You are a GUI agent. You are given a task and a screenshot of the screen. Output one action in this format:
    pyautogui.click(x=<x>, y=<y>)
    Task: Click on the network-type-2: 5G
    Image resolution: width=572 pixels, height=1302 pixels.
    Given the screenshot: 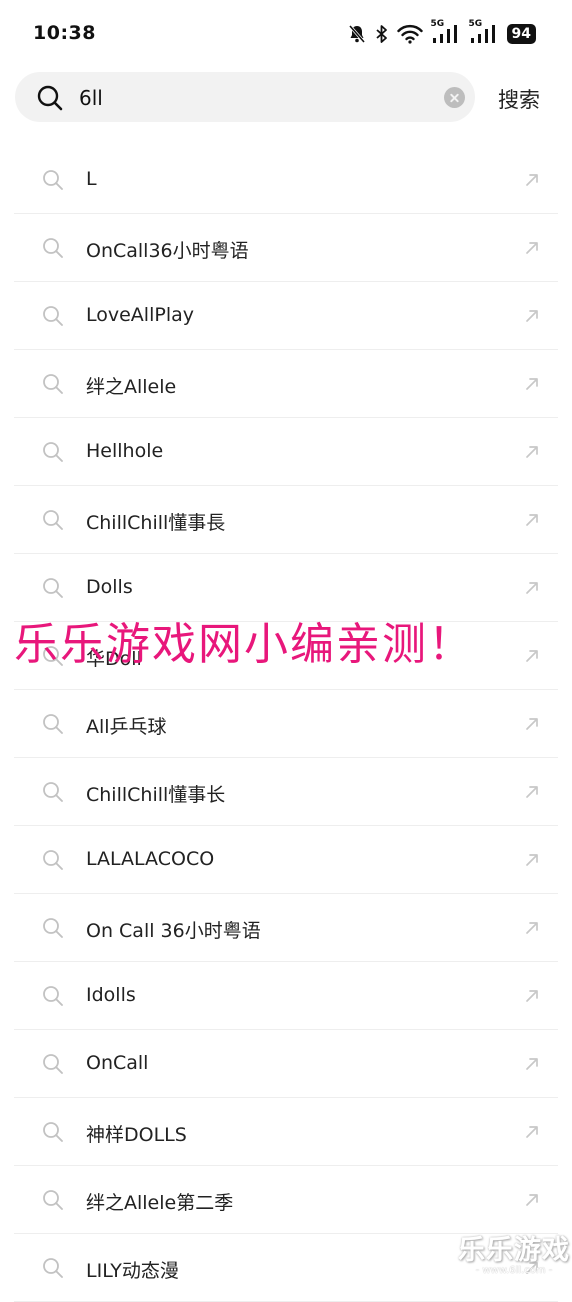 What is the action you would take?
    pyautogui.click(x=475, y=24)
    